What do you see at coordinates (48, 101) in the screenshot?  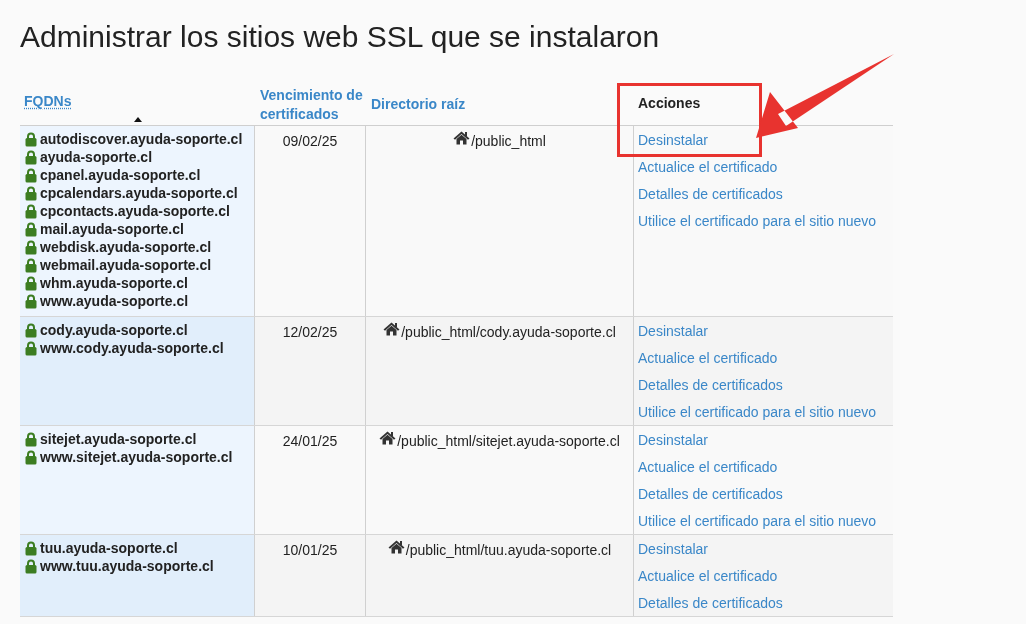 I see `sort-link: FQDNs` at bounding box center [48, 101].